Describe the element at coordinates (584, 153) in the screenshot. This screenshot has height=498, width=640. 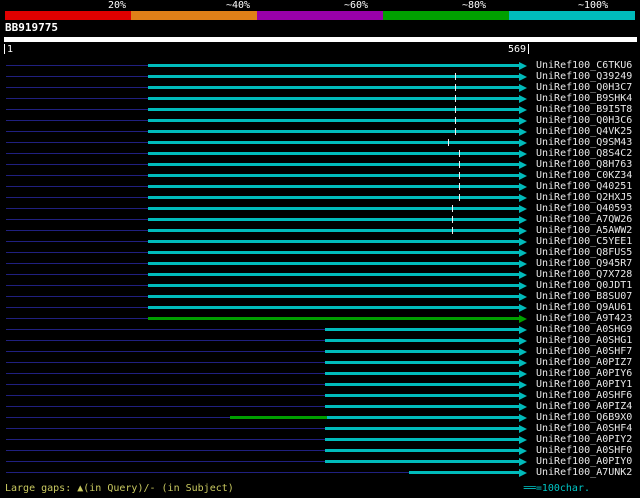
I see `hit-label: UniRef100_Q8S4C2` at that location.